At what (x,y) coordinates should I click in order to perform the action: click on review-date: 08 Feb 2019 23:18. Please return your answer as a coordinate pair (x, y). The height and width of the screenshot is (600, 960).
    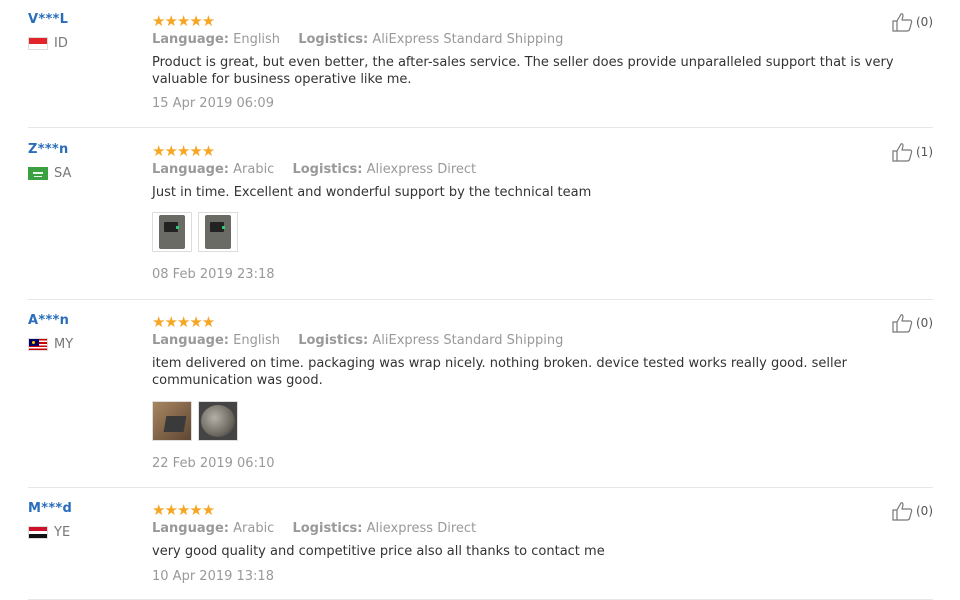
    Looking at the image, I should click on (213, 274).